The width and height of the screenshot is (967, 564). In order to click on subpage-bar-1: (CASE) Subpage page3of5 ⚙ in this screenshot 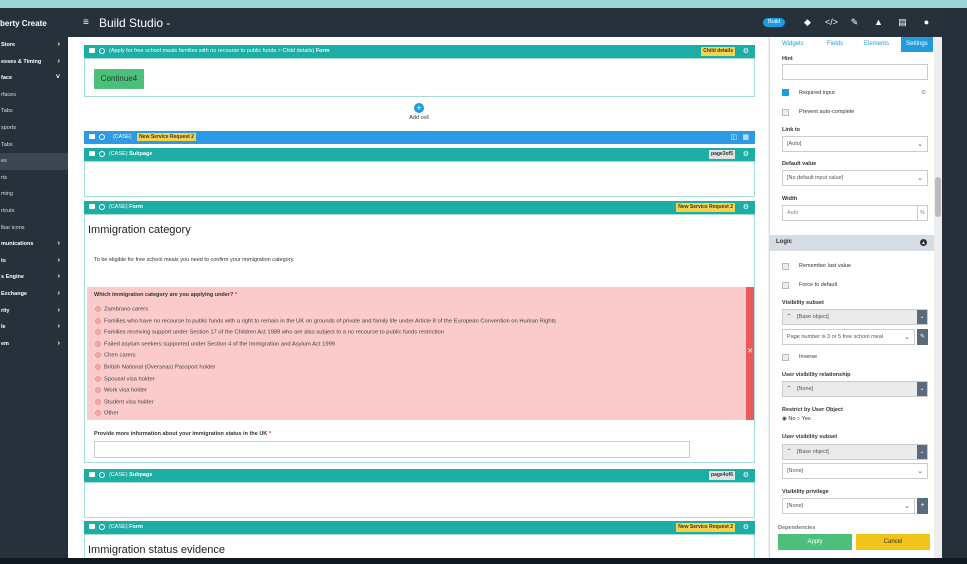, I will do `click(419, 154)`.